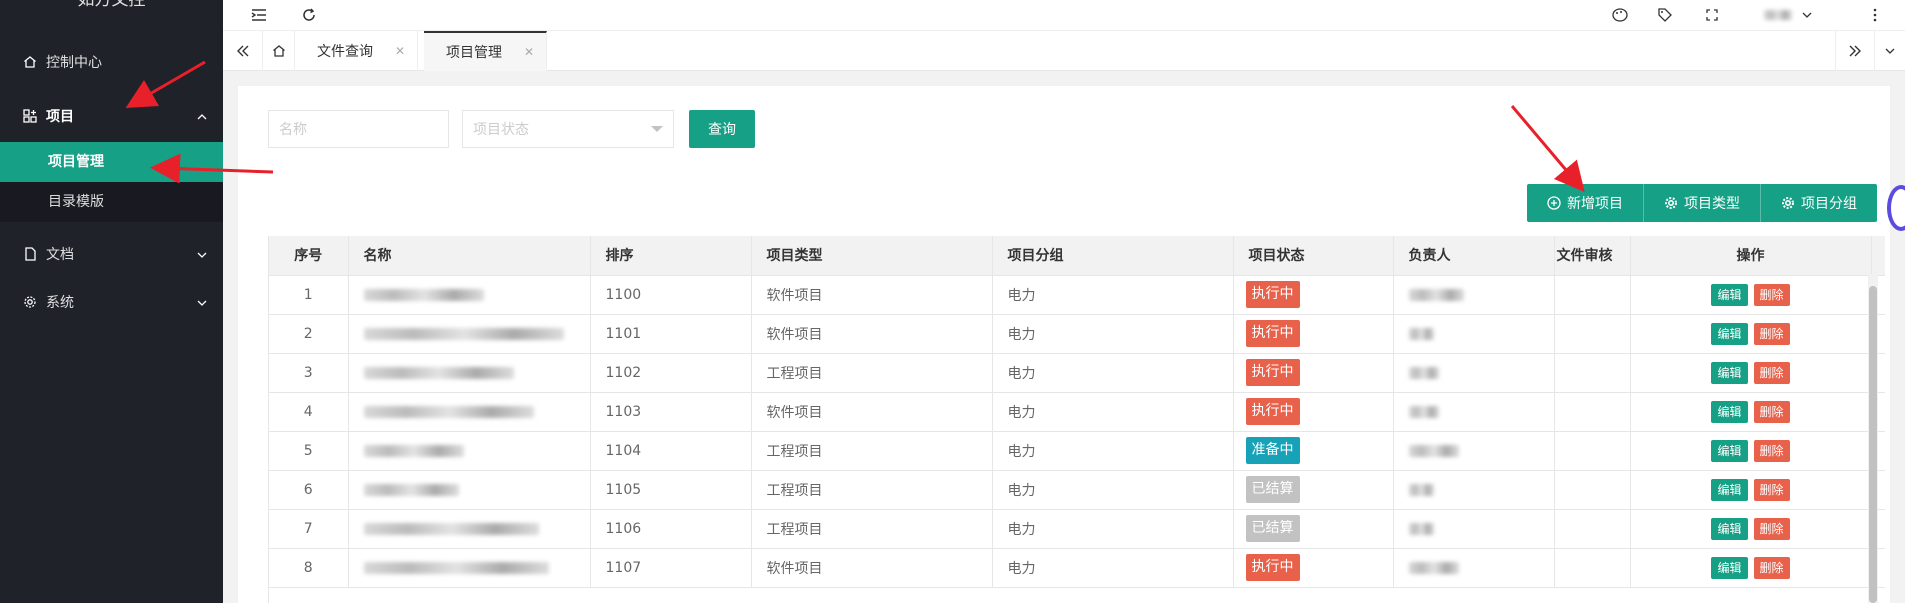 This screenshot has height=603, width=1905. I want to click on column-header: 序号, so click(309, 256).